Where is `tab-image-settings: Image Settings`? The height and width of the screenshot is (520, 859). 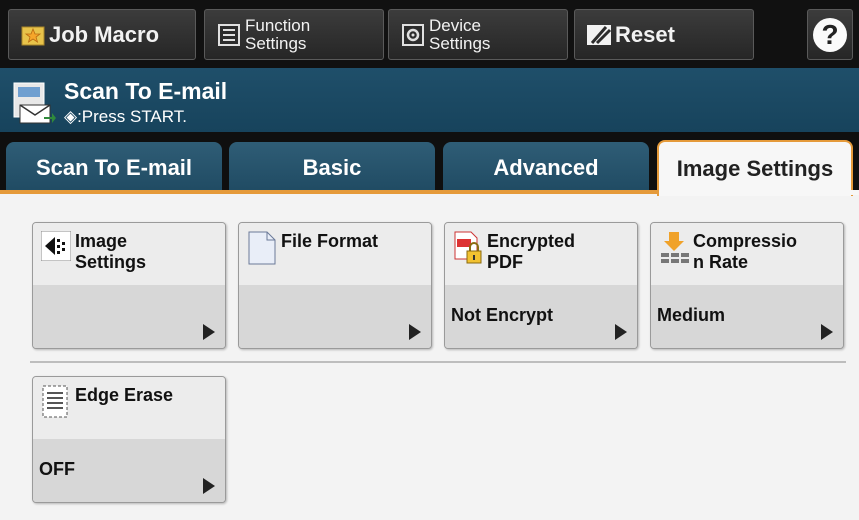 tab-image-settings: Image Settings is located at coordinates (755, 168).